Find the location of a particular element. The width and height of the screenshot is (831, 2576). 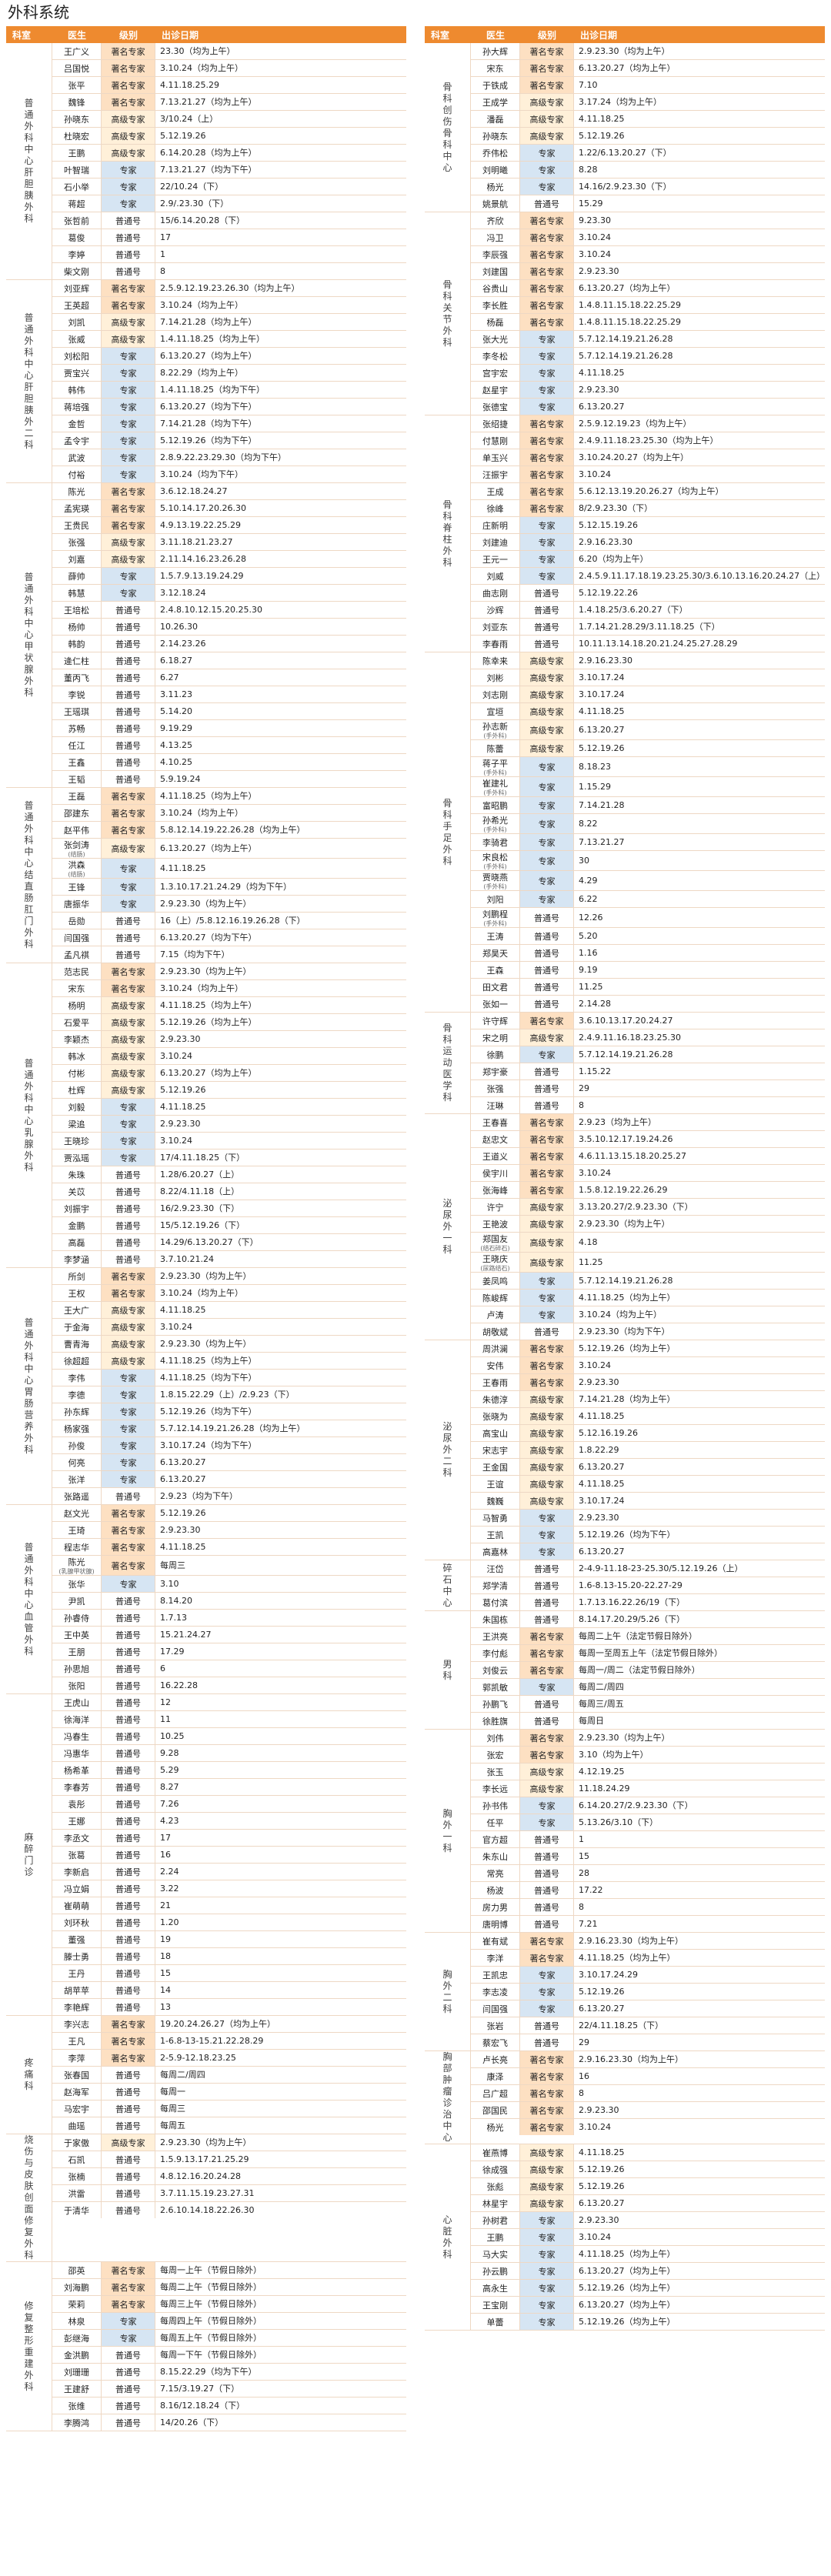

department-name: 普通外科中心血管外科 is located at coordinates (29, 1599).